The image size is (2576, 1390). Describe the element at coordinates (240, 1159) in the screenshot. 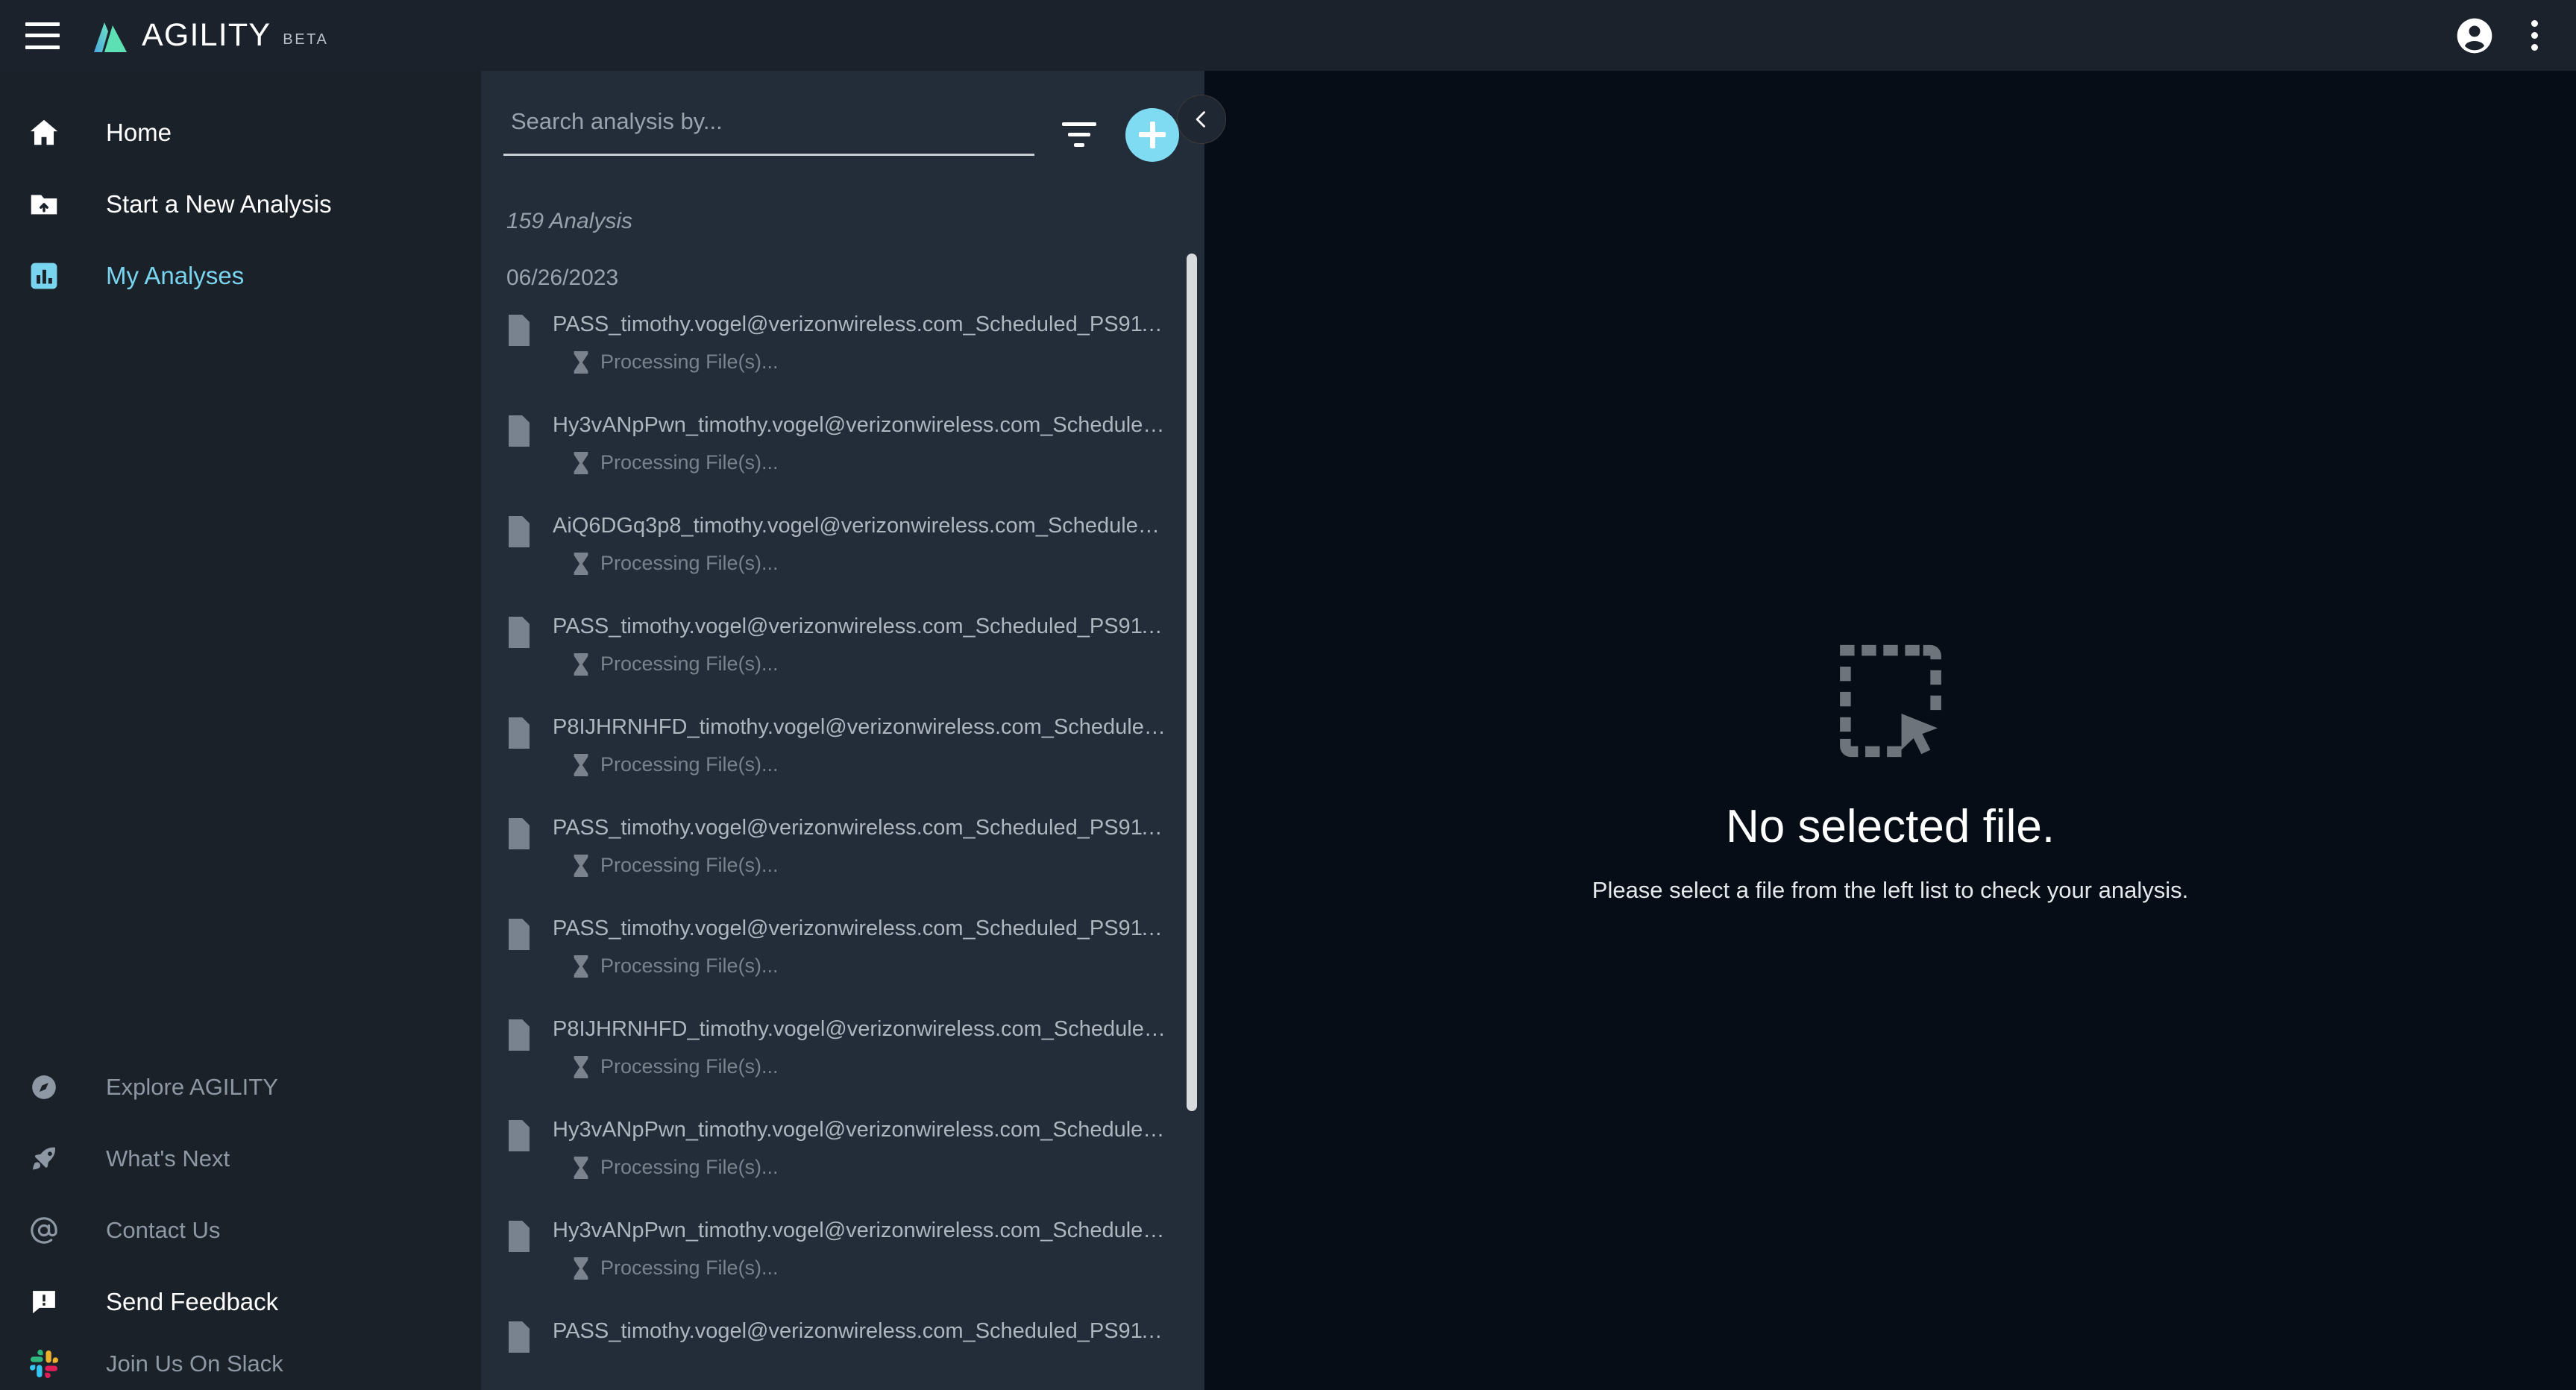

I see `sidebar-item-whats-next: What's Next` at that location.